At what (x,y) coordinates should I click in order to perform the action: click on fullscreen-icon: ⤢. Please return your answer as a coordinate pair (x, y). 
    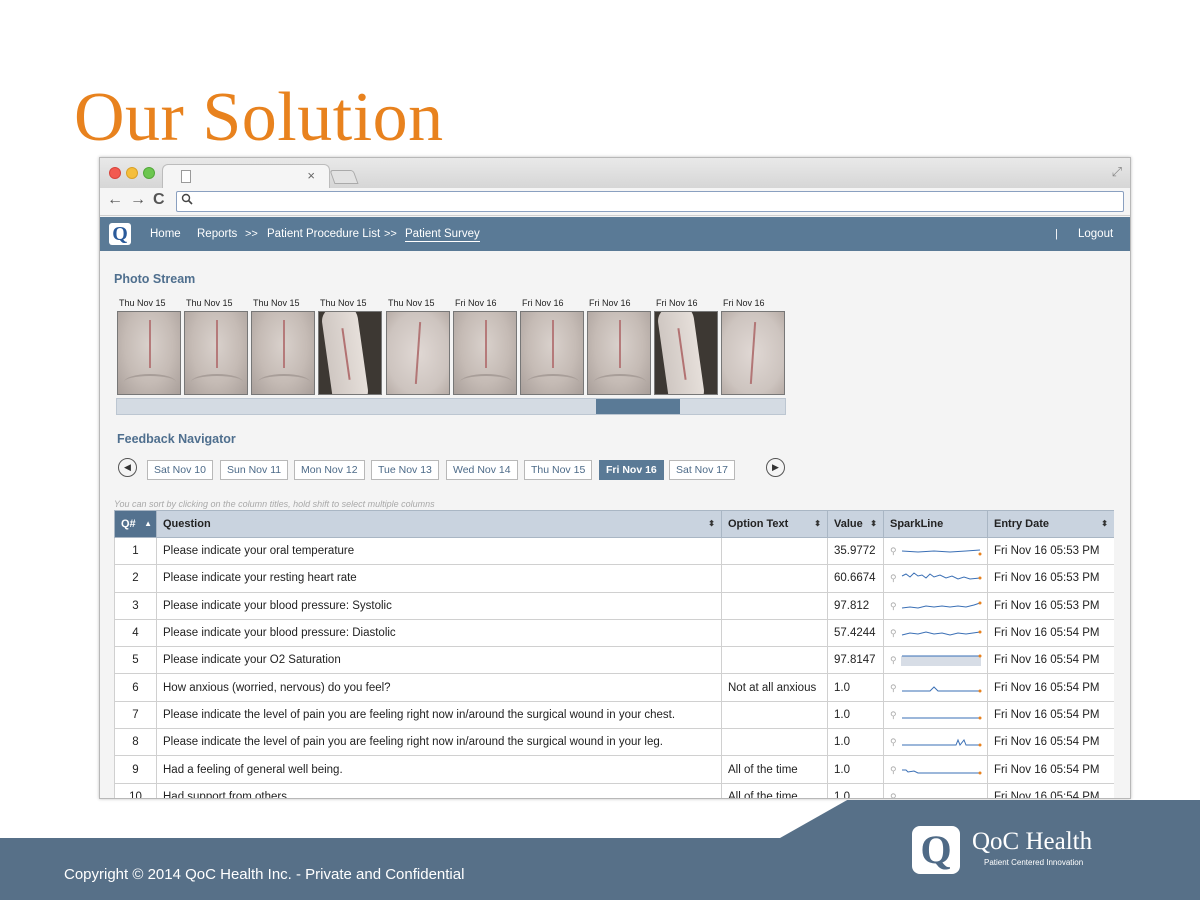
    Looking at the image, I should click on (1117, 172).